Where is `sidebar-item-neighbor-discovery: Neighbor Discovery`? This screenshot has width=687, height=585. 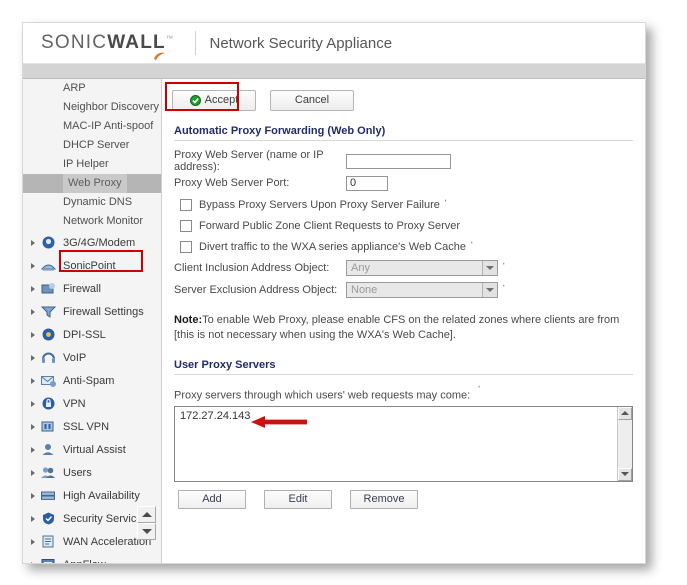 sidebar-item-neighbor-discovery: Neighbor Discovery is located at coordinates (92, 107).